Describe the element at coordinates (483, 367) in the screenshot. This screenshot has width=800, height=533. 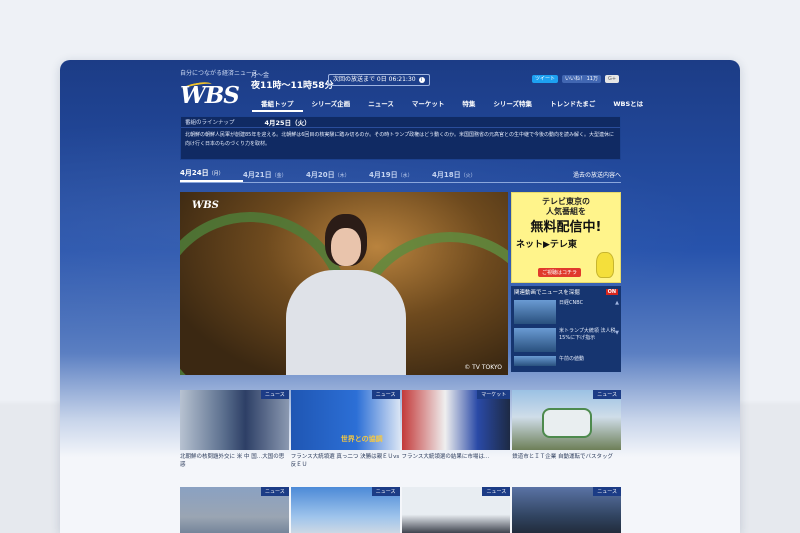
I see `video-copyright: © TV TOKYO` at that location.